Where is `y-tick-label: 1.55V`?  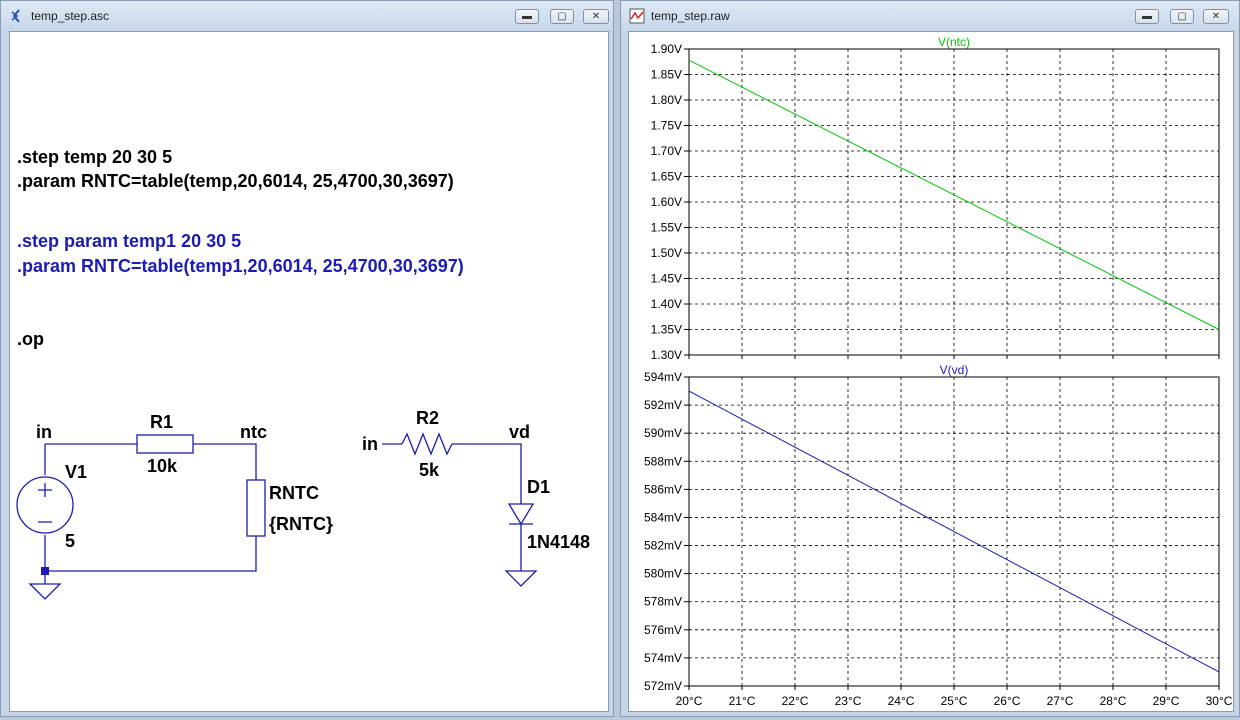 y-tick-label: 1.55V is located at coordinates (666, 228).